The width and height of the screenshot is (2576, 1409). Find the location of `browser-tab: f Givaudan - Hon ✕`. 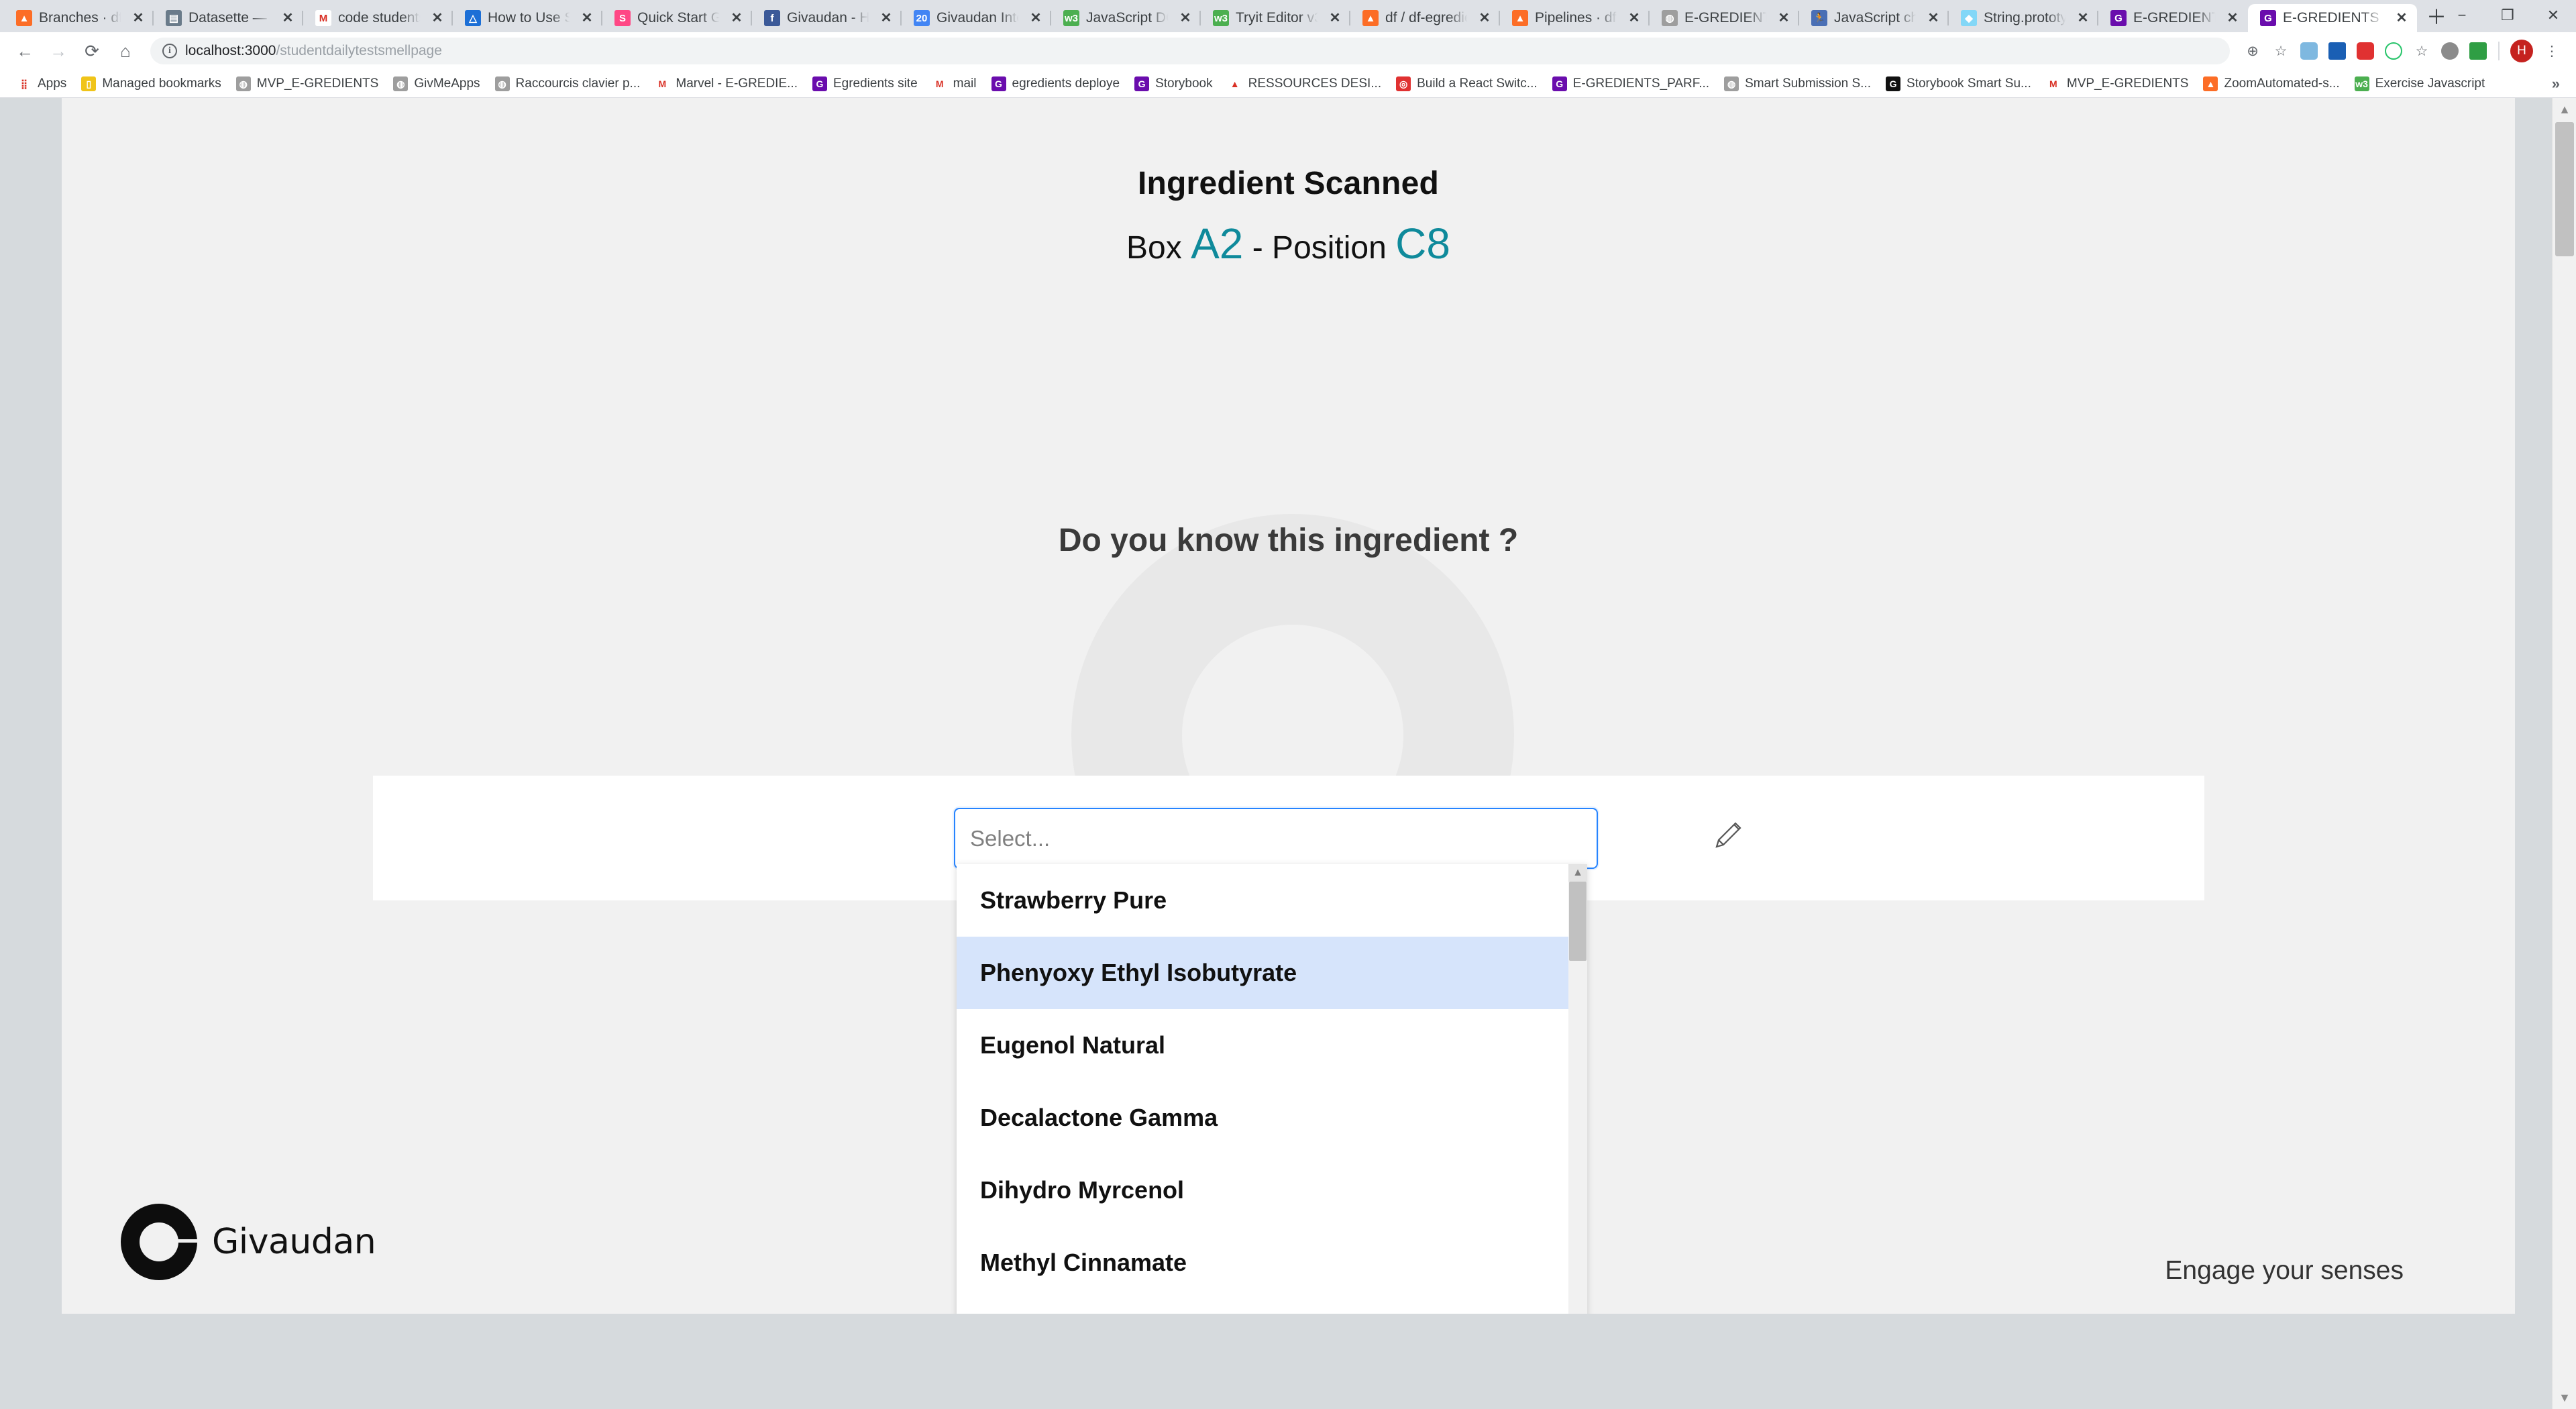

browser-tab: f Givaudan - Hon ✕ is located at coordinates (827, 18).